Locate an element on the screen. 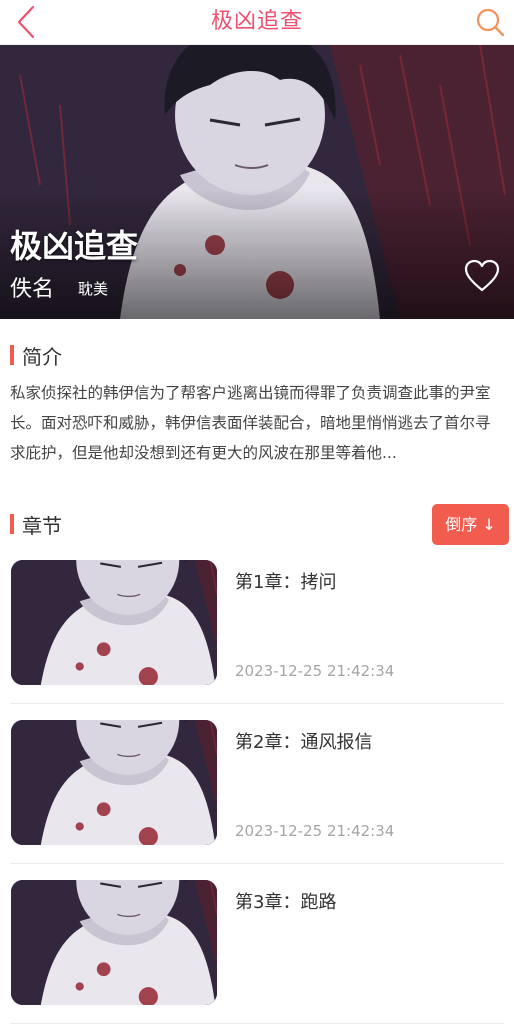 The height and width of the screenshot is (1024, 514). heart-outline-icon is located at coordinates (482, 275).